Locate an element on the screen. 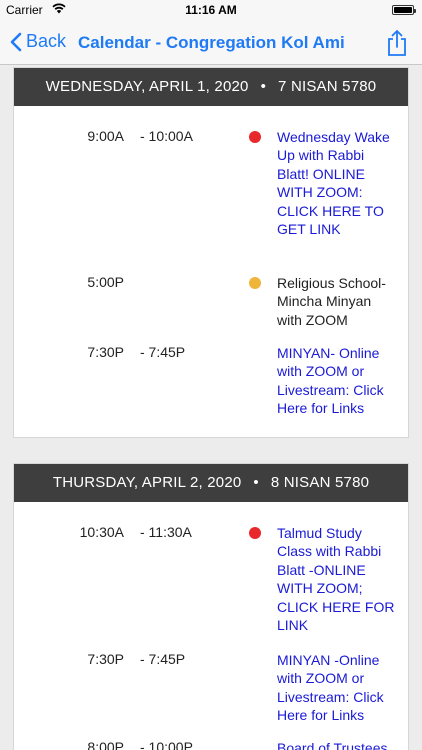 The image size is (422, 750). share-button is located at coordinates (397, 45).